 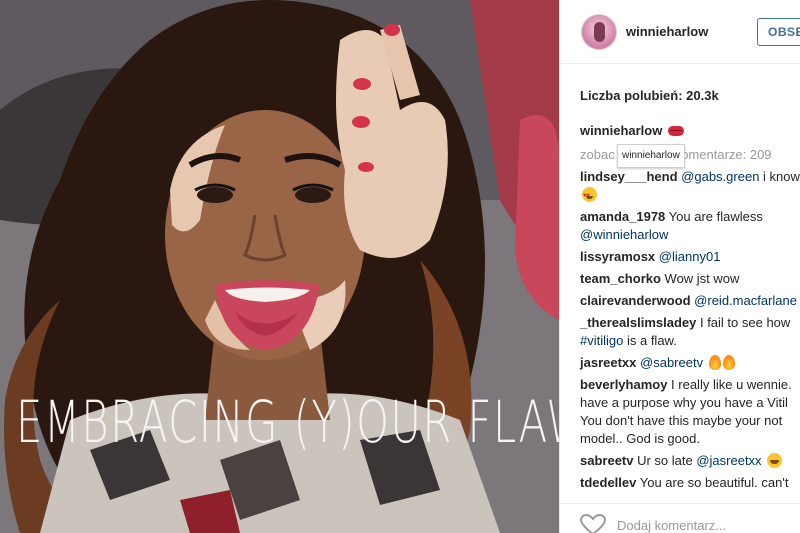 What do you see at coordinates (623, 384) in the screenshot?
I see `comment-username: beverlyhamoy` at bounding box center [623, 384].